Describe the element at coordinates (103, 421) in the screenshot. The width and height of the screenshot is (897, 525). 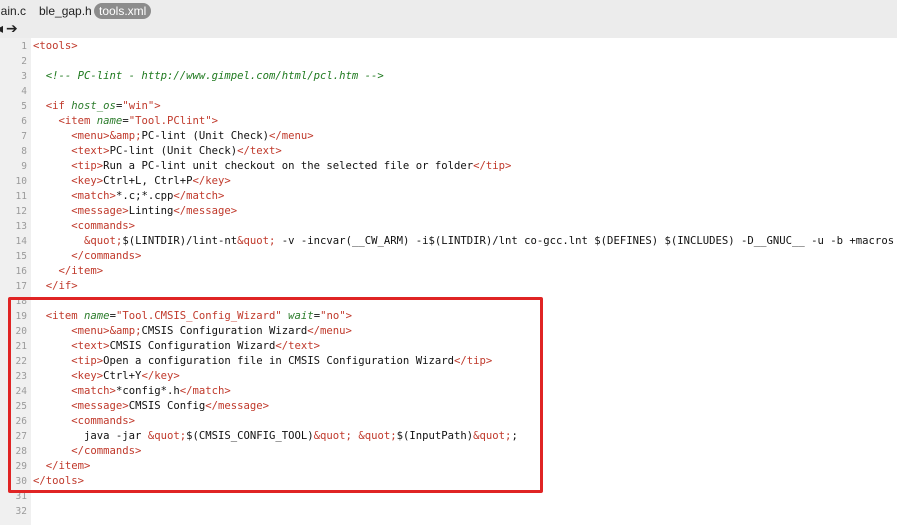
I see `code-token: <commands>` at that location.